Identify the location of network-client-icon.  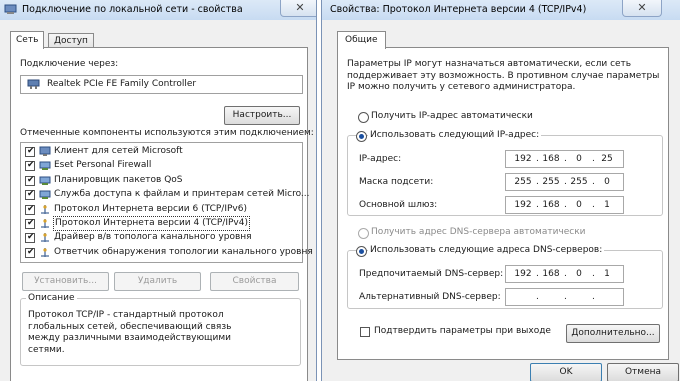
(45, 151).